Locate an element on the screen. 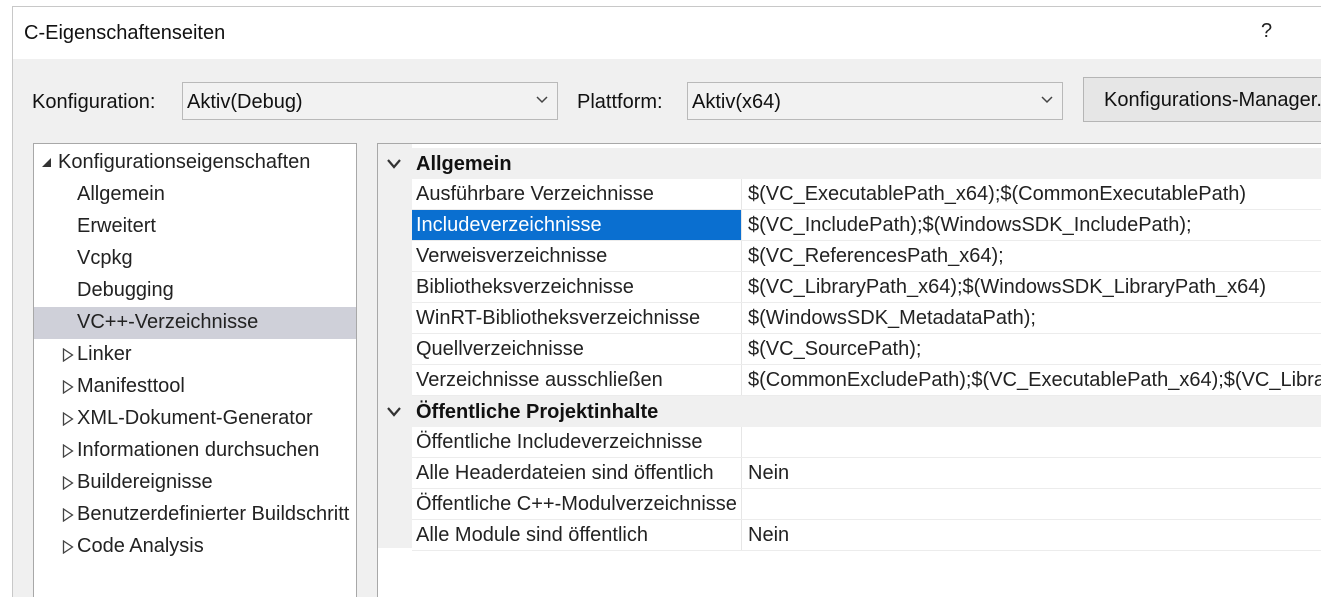 Image resolution: width=1321 pixels, height=597 pixels. property-name: Quellverzeichnisse is located at coordinates (577, 349).